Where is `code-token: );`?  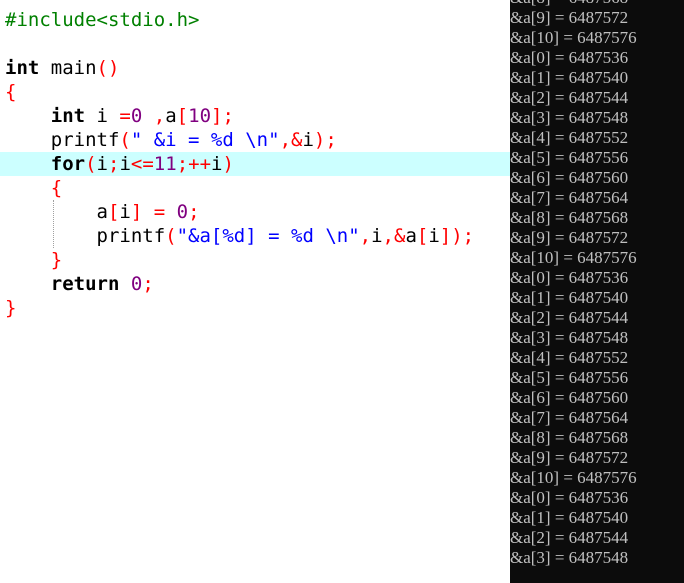
code-token: ); is located at coordinates (325, 140).